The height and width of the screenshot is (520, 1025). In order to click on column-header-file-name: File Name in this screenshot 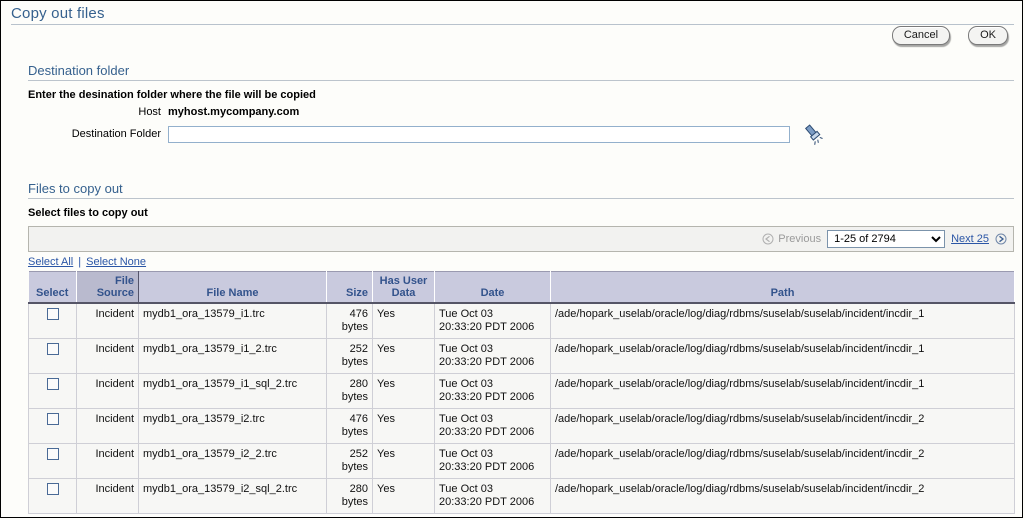, I will do `click(232, 287)`.